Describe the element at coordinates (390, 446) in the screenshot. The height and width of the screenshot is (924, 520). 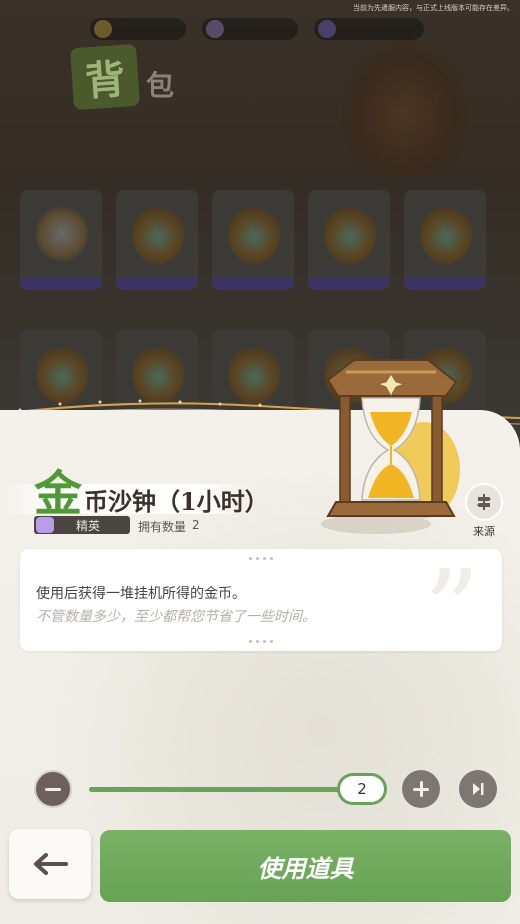
I see `hourglass-illustration` at that location.